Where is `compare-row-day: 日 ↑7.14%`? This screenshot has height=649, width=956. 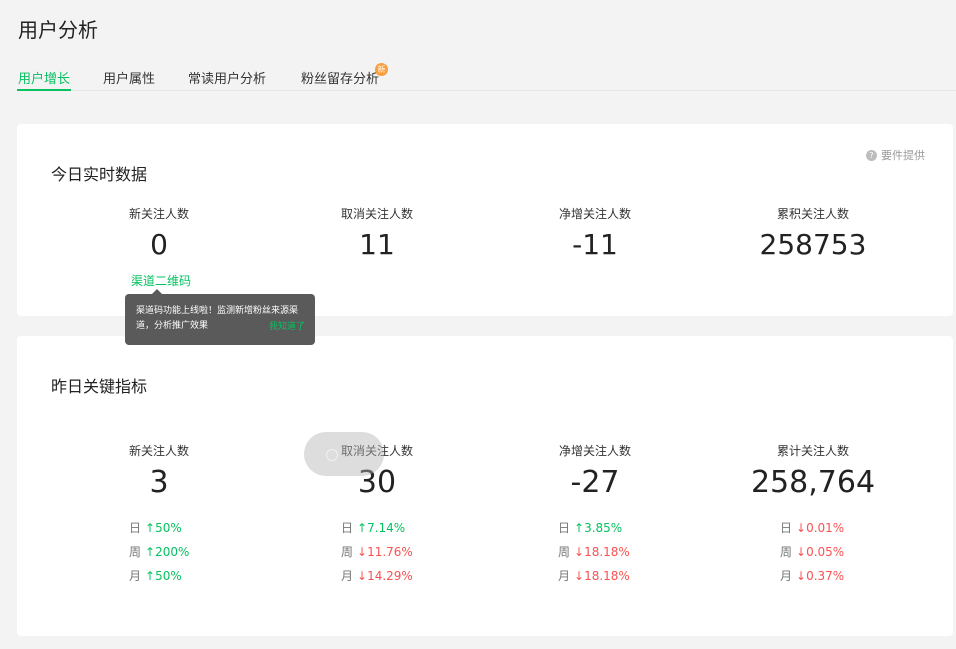 compare-row-day: 日 ↑7.14% is located at coordinates (373, 528).